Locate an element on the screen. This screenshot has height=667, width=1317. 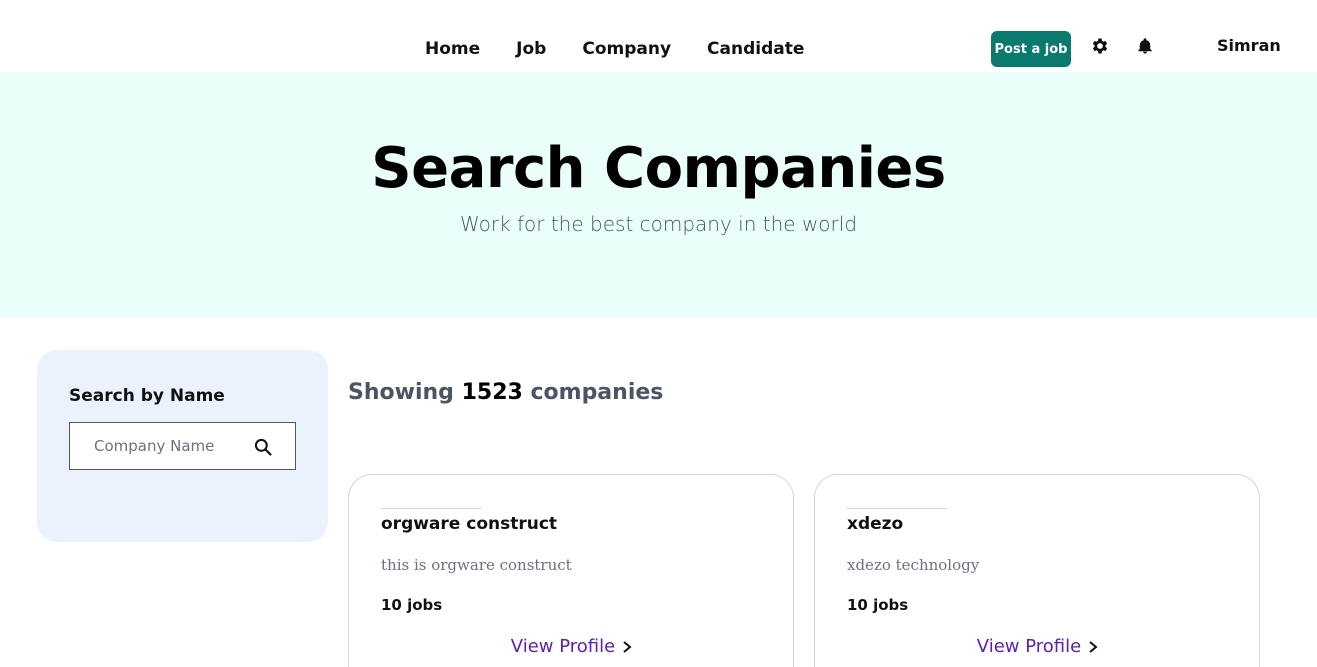
nav-link-candidate: Candidate is located at coordinates (755, 49).